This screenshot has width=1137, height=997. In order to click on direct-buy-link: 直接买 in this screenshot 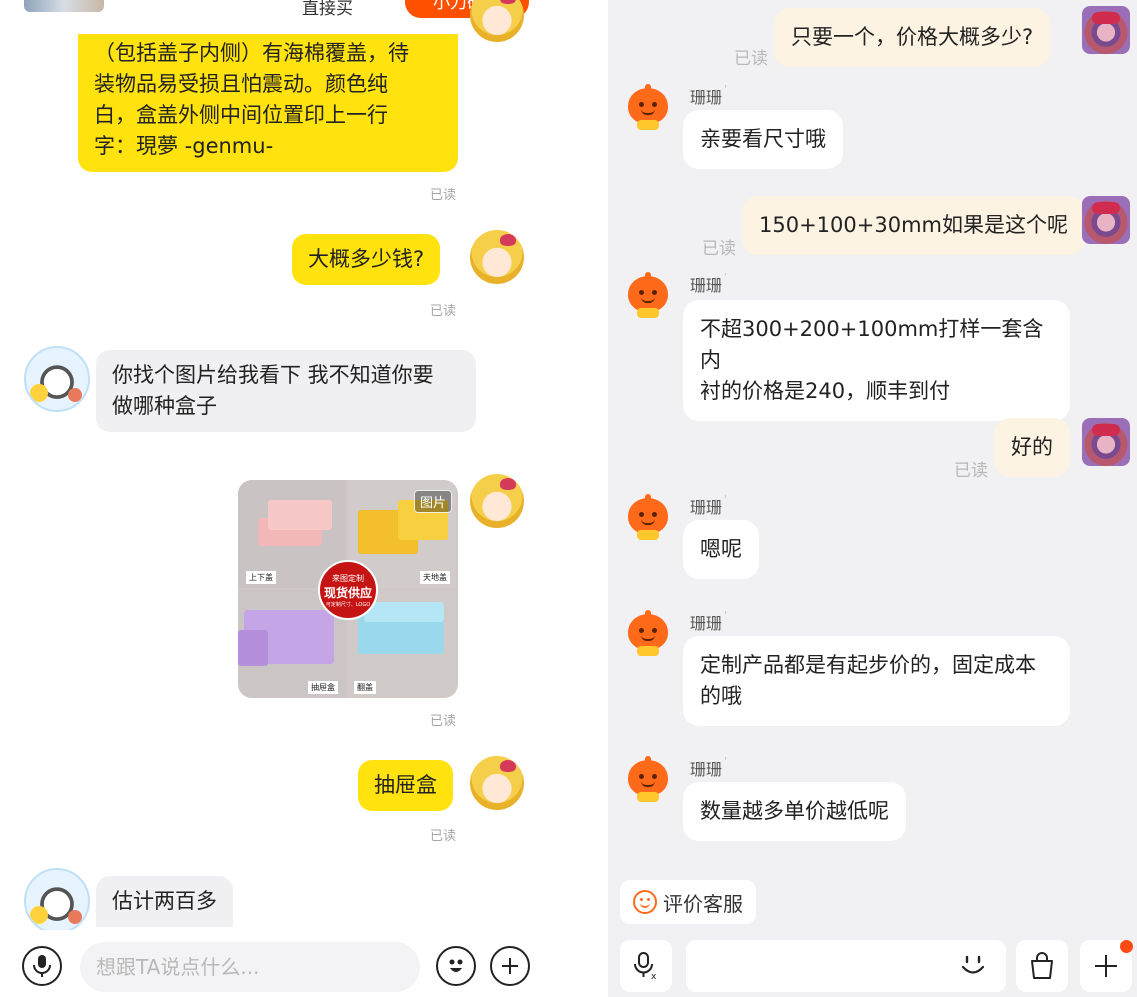, I will do `click(327, 9)`.